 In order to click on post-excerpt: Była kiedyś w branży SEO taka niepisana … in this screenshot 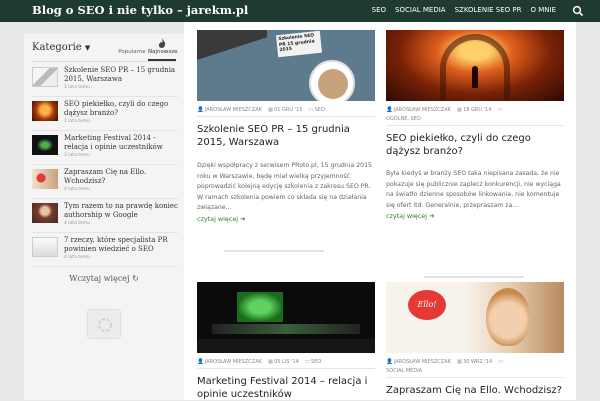, I will do `click(475, 196)`.